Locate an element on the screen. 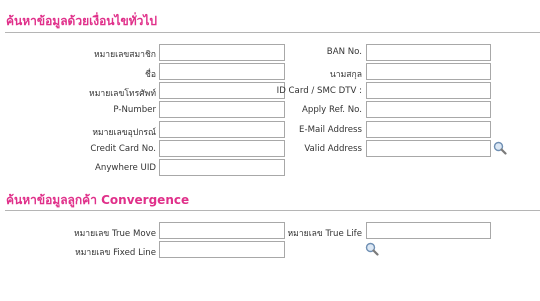  surname-label: นามสกุล is located at coordinates (345, 75).